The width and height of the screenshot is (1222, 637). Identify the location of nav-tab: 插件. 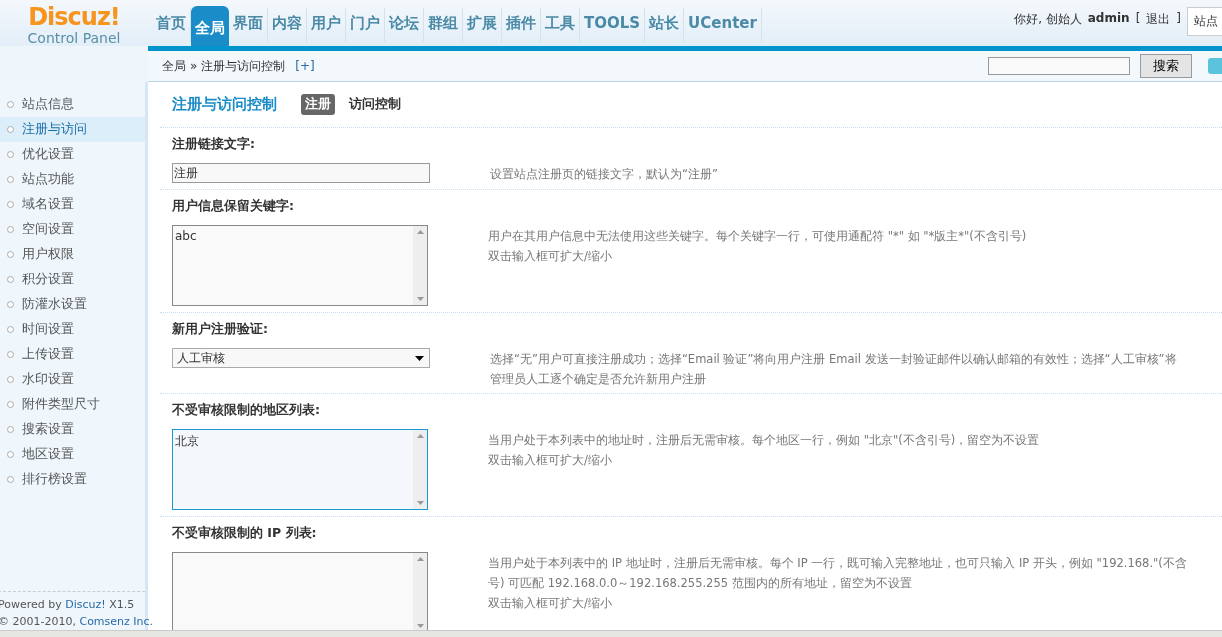
(521, 25).